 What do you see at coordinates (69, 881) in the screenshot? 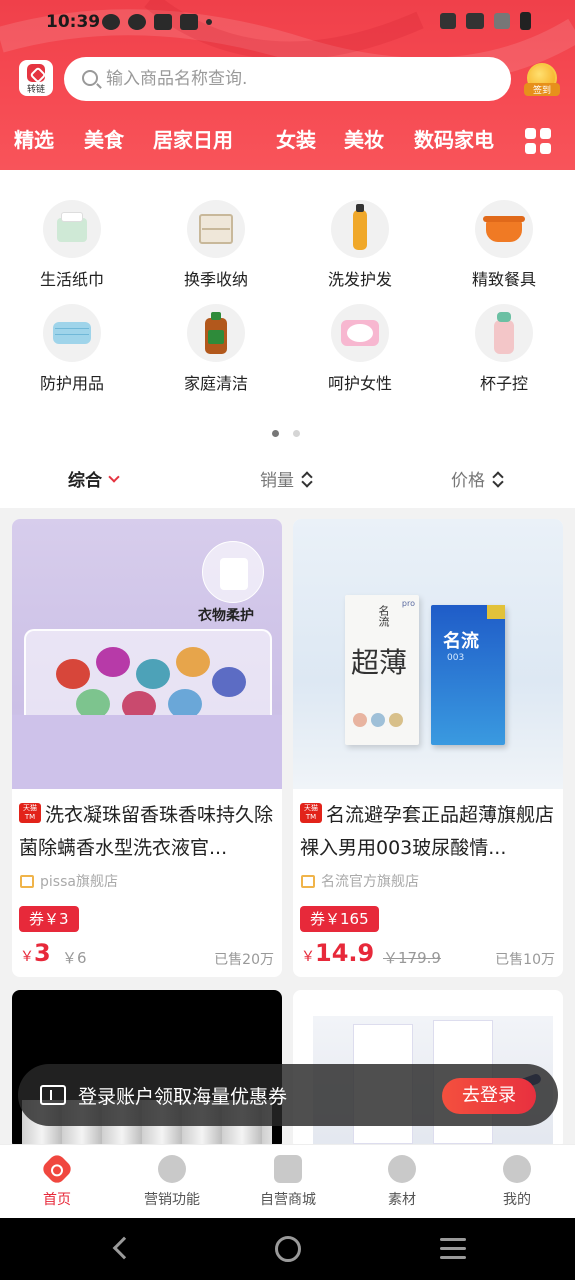
I see `shop-name: pissa旗舰店` at bounding box center [69, 881].